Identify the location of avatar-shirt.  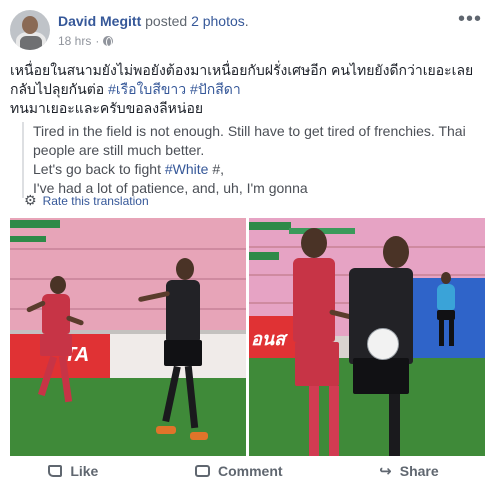
(31, 43).